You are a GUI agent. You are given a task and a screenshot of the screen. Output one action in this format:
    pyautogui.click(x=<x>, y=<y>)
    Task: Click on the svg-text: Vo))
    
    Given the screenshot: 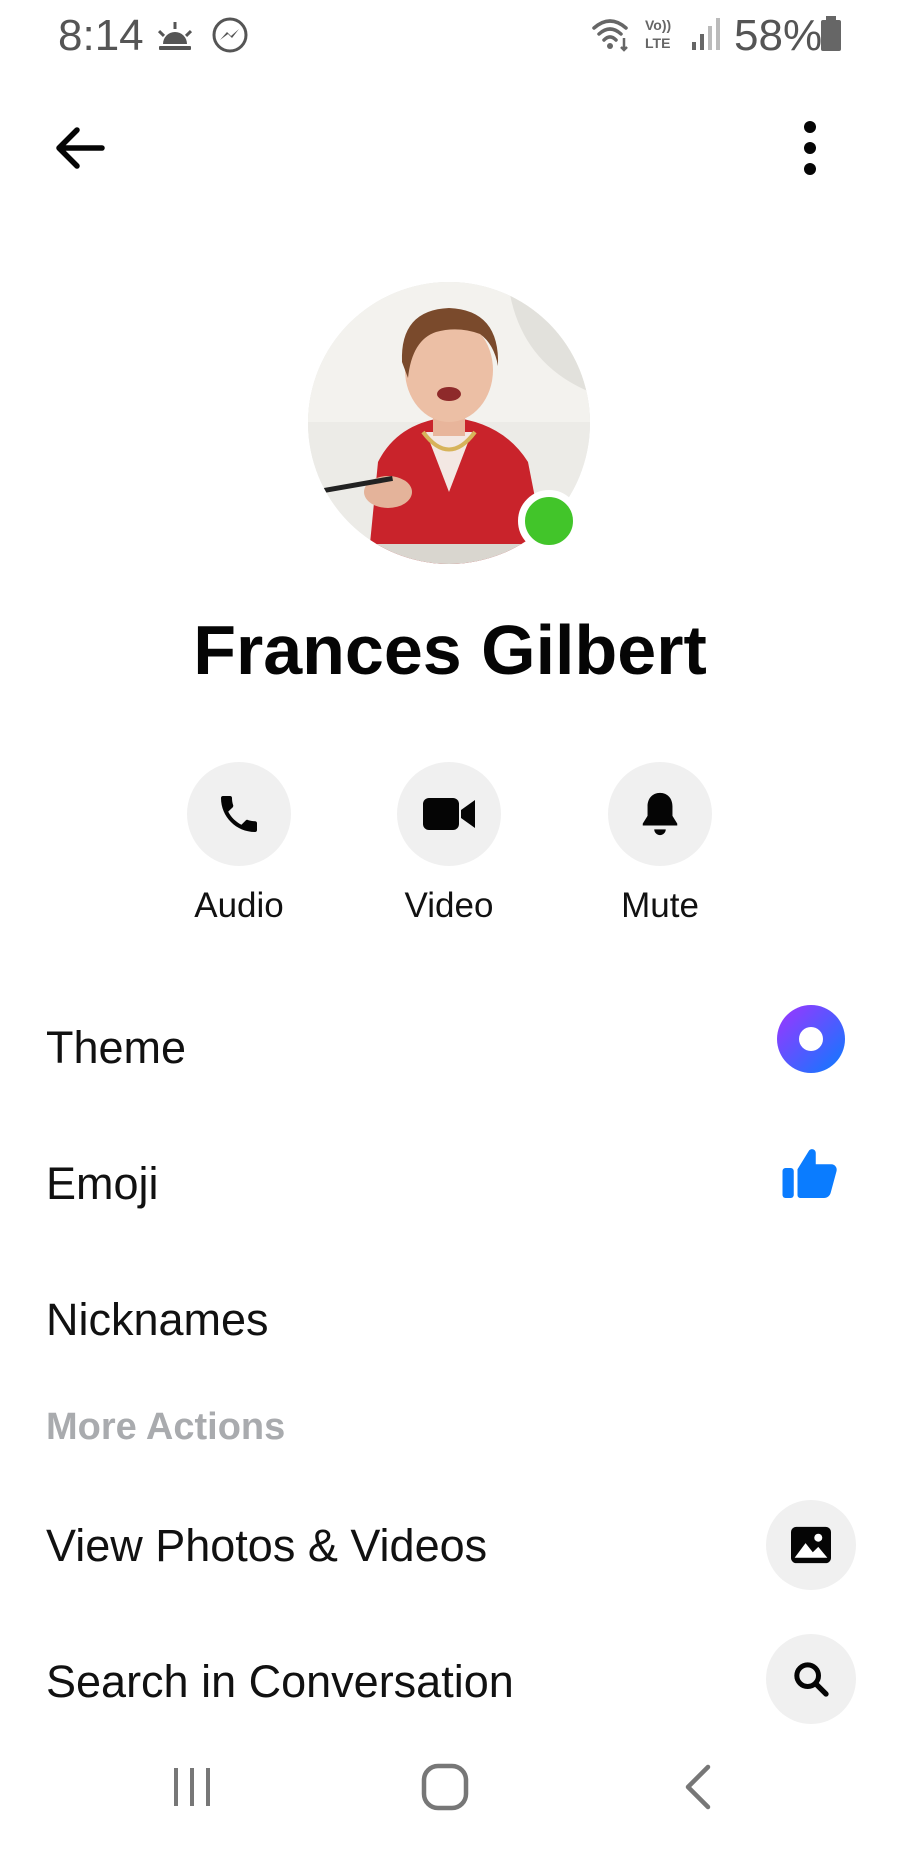 What is the action you would take?
    pyautogui.click(x=658, y=25)
    